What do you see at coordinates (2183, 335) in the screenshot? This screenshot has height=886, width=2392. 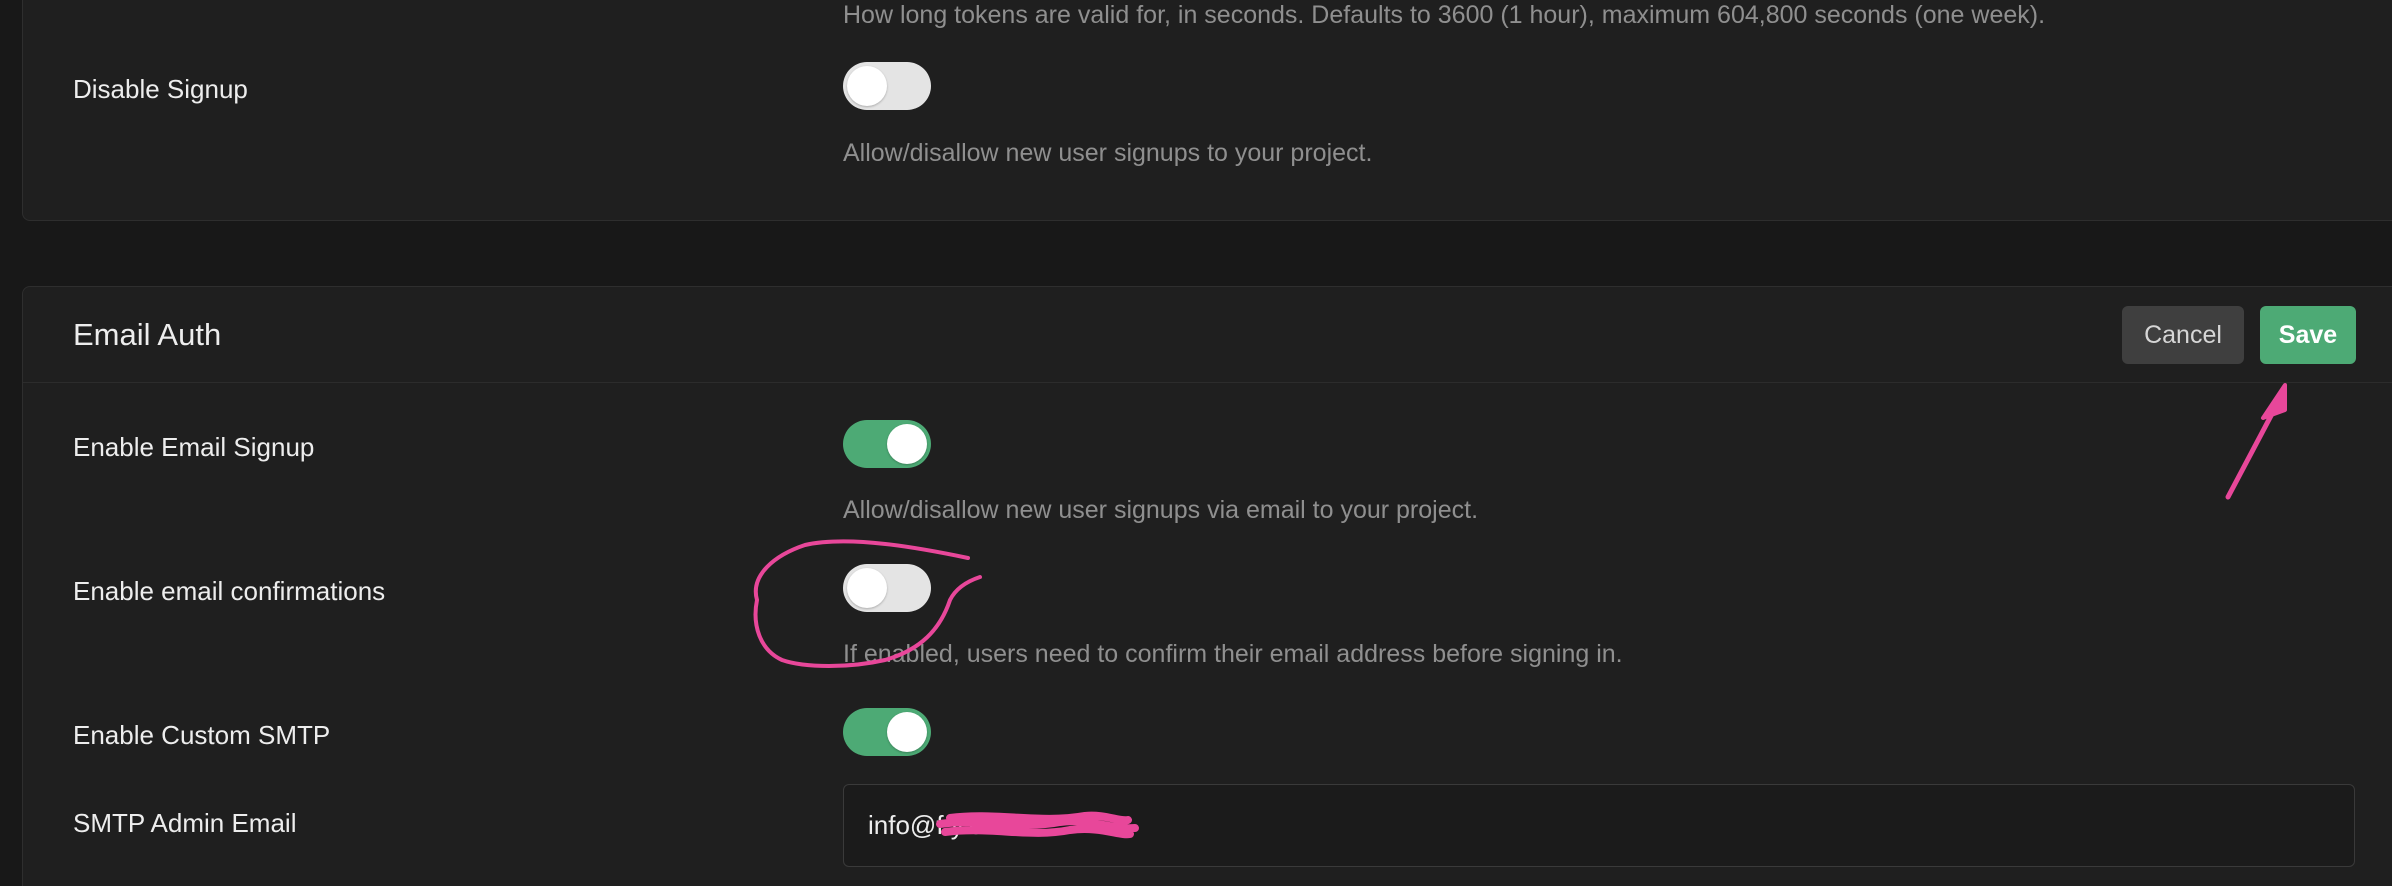 I see `cancel-button: Cancel` at bounding box center [2183, 335].